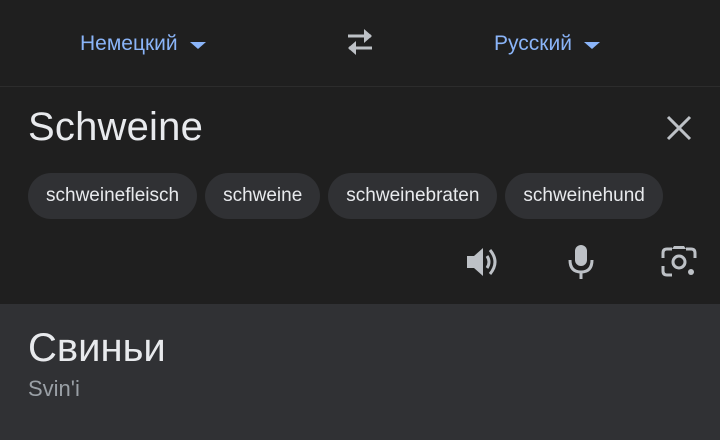  I want to click on target-language-label: Русский, so click(533, 43).